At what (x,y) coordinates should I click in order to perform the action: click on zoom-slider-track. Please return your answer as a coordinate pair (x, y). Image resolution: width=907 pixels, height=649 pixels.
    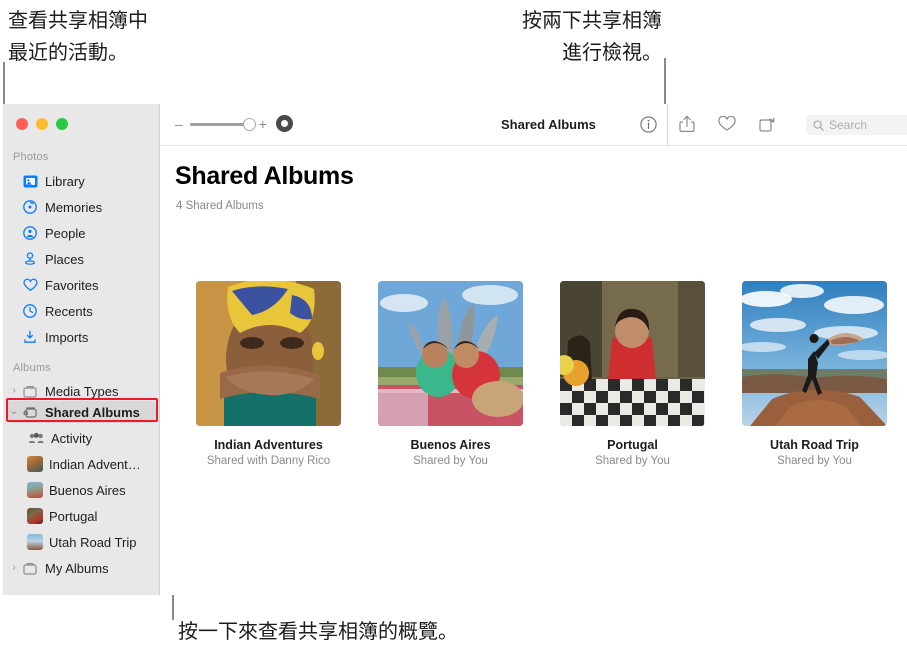
    Looking at the image, I should click on (222, 124).